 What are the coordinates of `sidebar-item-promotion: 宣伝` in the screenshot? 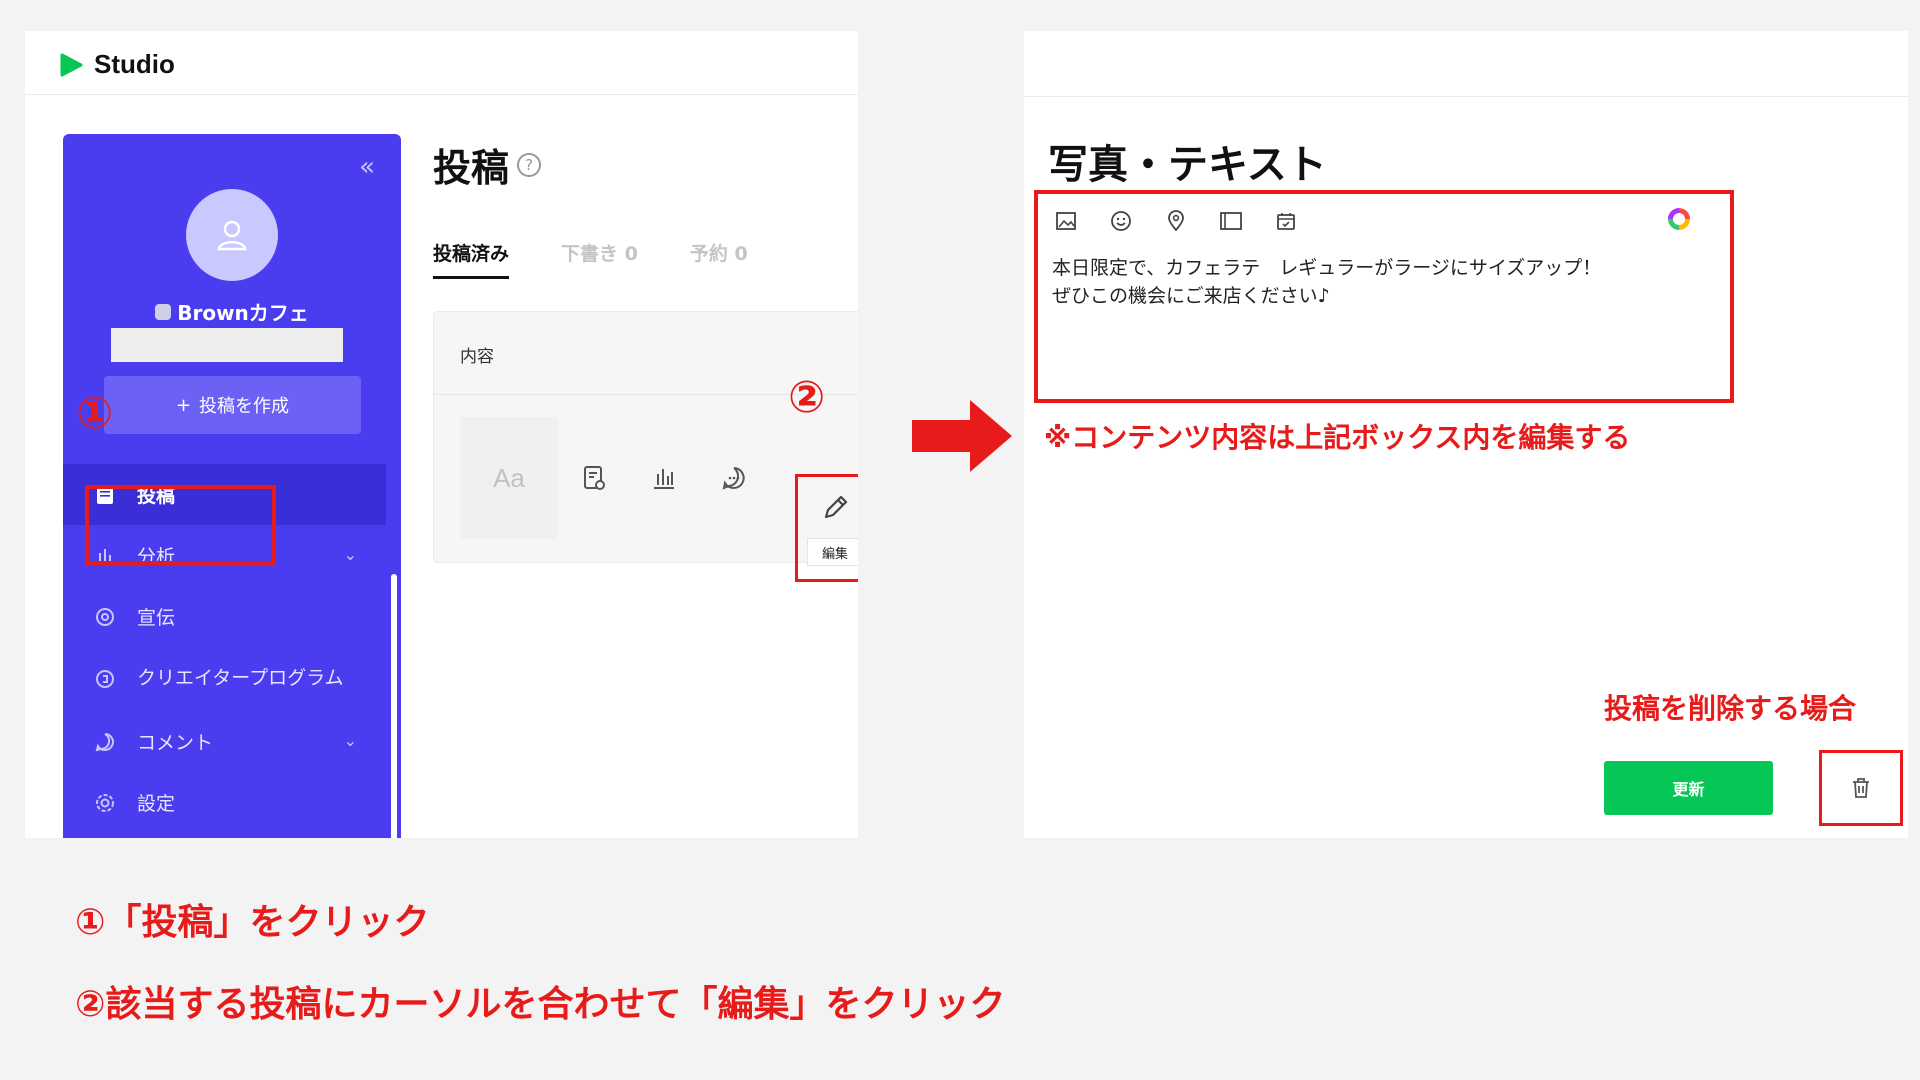 It's located at (232, 616).